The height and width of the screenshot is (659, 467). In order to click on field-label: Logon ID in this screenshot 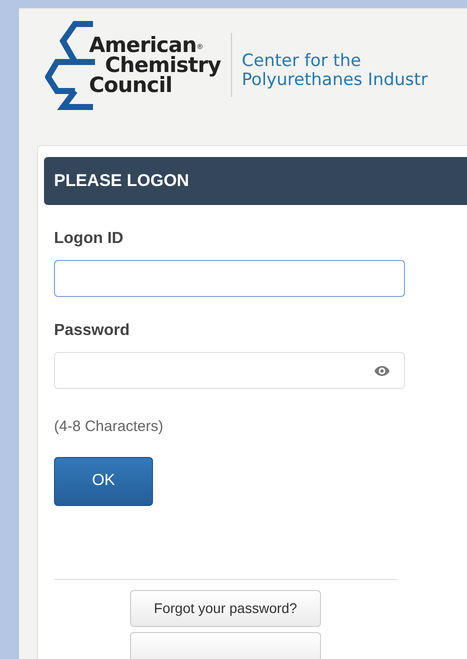, I will do `click(89, 239)`.